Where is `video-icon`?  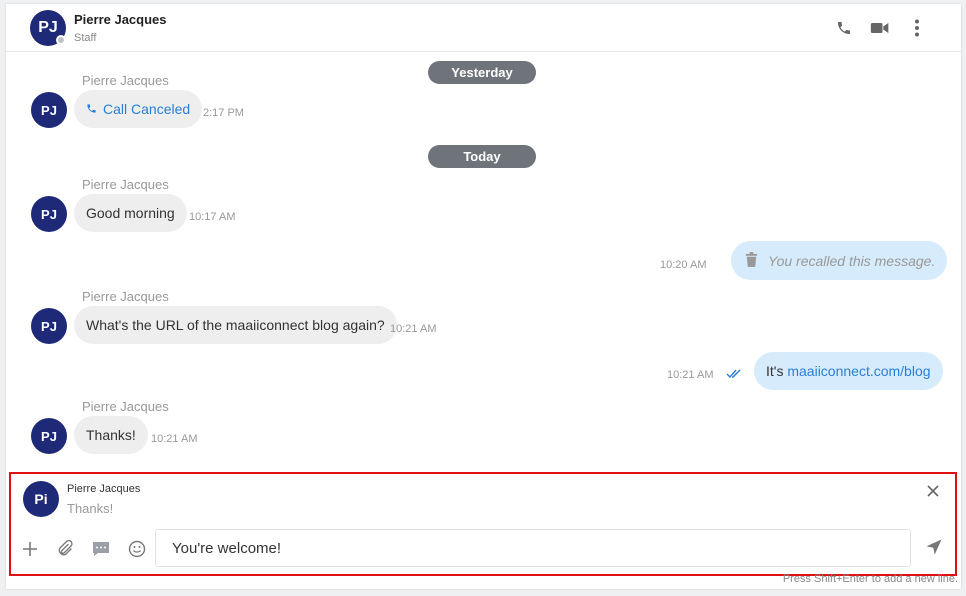
video-icon is located at coordinates (880, 28).